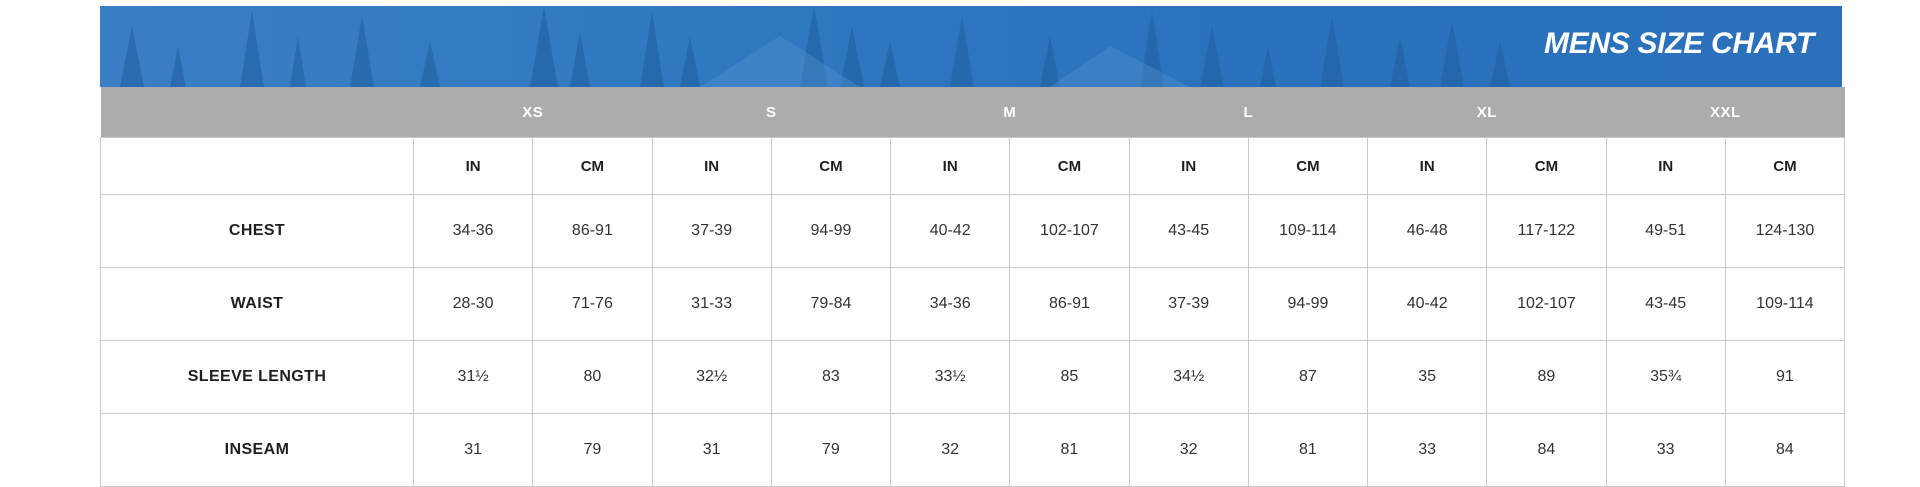 This screenshot has width=1920, height=487. I want to click on measurement-cell: 91, so click(1785, 377).